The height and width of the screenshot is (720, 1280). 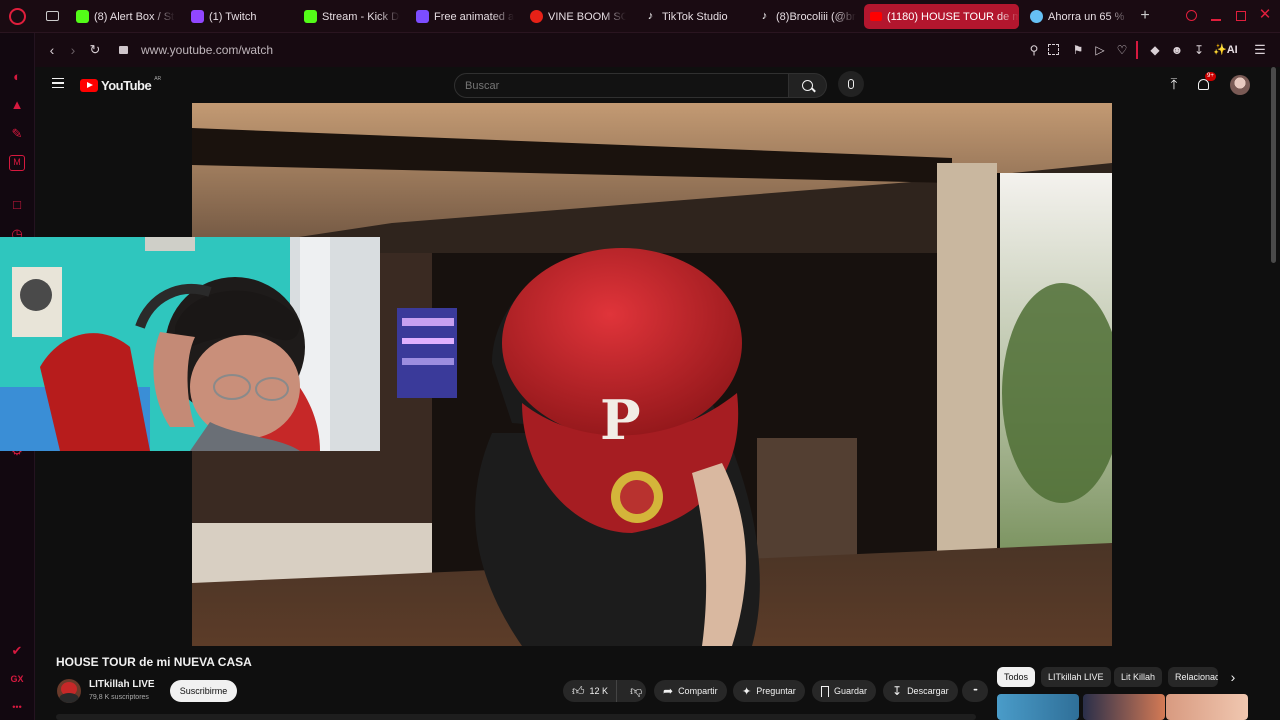 I want to click on url-field: www.youtube.com/watch, so click(x=207, y=50).